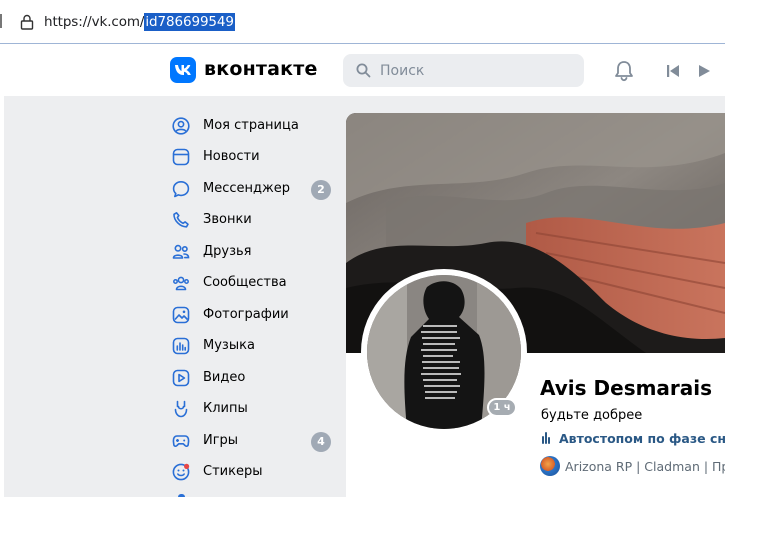 This screenshot has width=761, height=543. What do you see at coordinates (502, 407) in the screenshot?
I see `last-seen-badge: 1 ч` at bounding box center [502, 407].